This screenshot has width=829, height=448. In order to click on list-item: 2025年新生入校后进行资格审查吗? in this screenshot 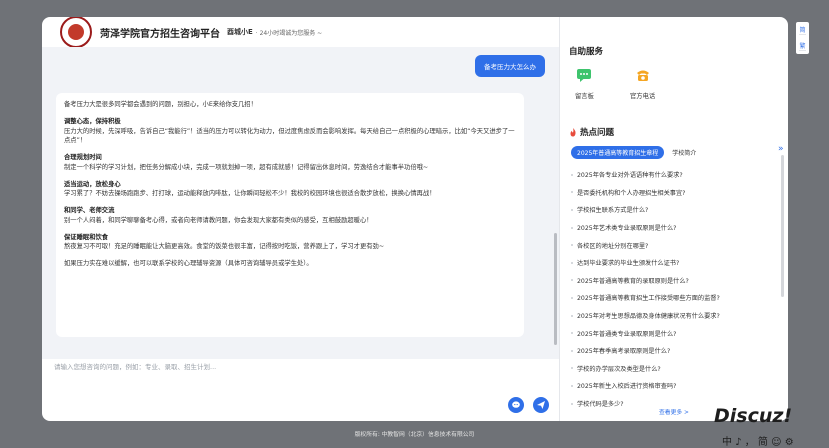, I will do `click(671, 386)`.